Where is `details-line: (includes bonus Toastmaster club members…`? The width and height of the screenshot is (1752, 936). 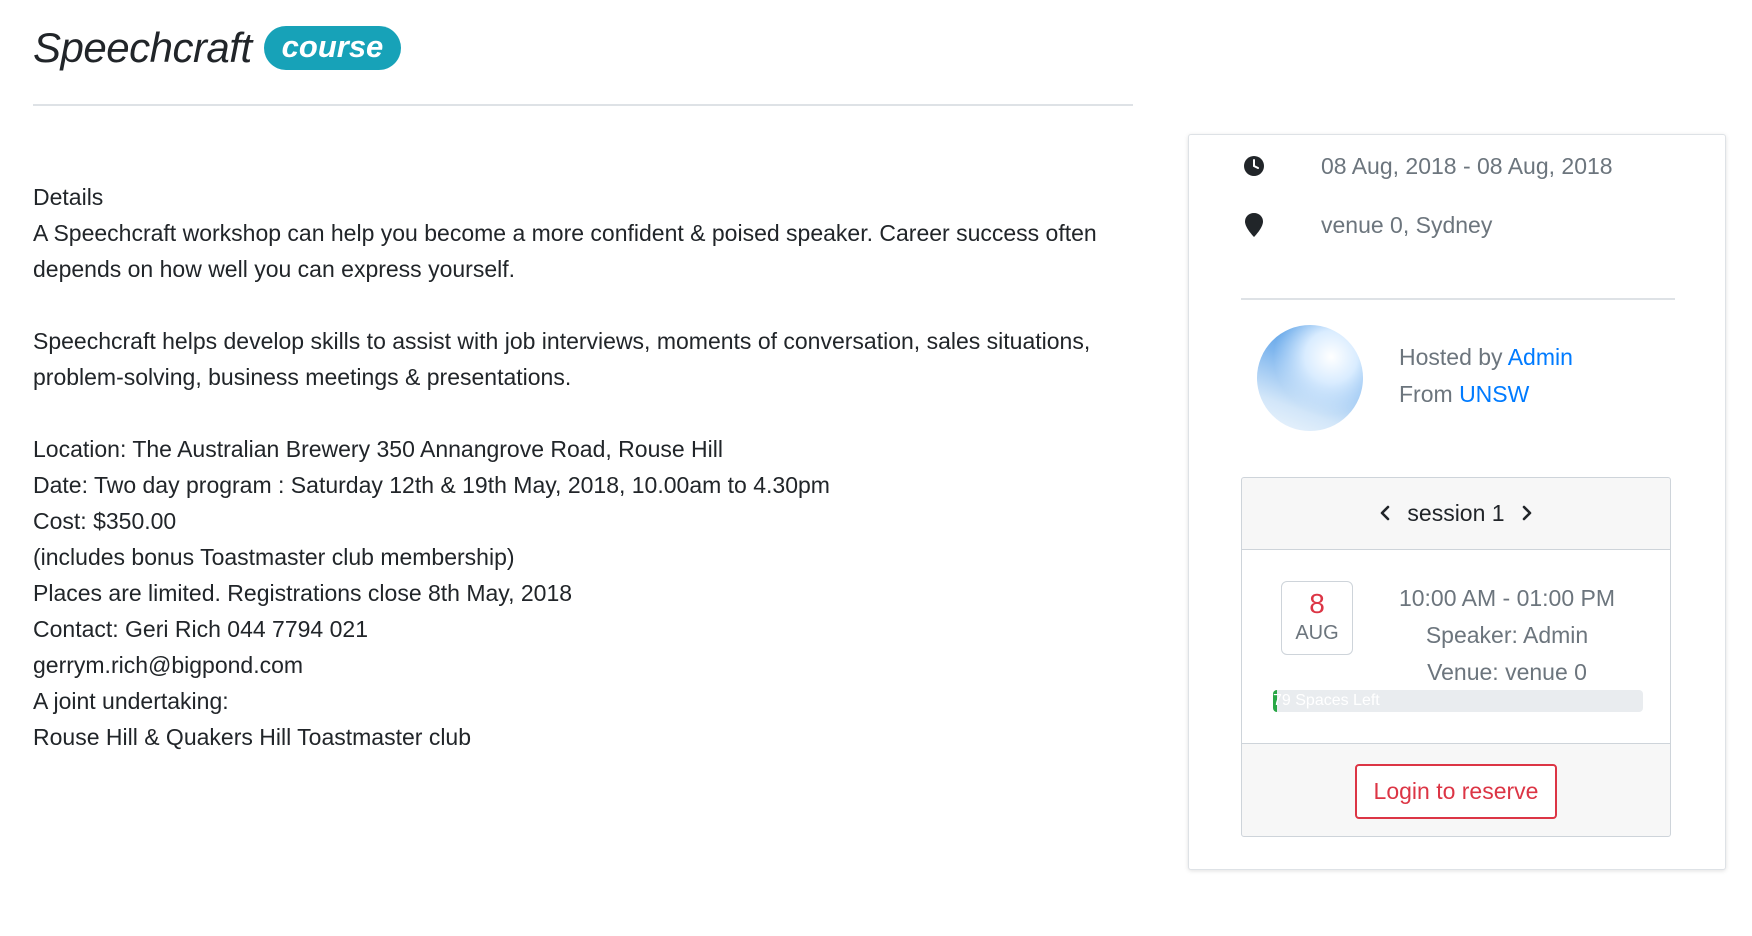
details-line: (includes bonus Toastmaster club members… is located at coordinates (274, 557).